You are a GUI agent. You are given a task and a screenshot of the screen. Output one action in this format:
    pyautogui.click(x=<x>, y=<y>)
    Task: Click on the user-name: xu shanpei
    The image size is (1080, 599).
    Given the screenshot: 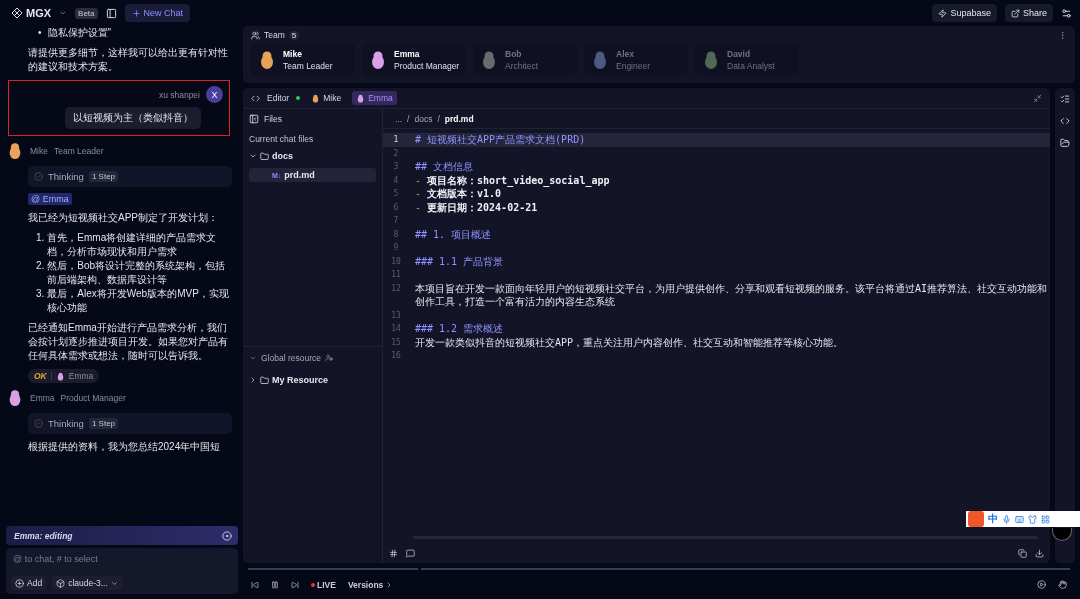 What is the action you would take?
    pyautogui.click(x=179, y=94)
    